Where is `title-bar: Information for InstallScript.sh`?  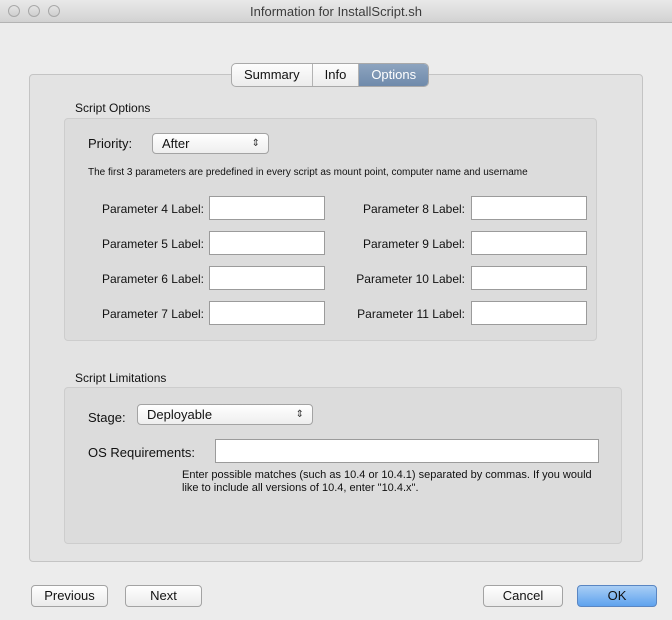 title-bar: Information for InstallScript.sh is located at coordinates (336, 11).